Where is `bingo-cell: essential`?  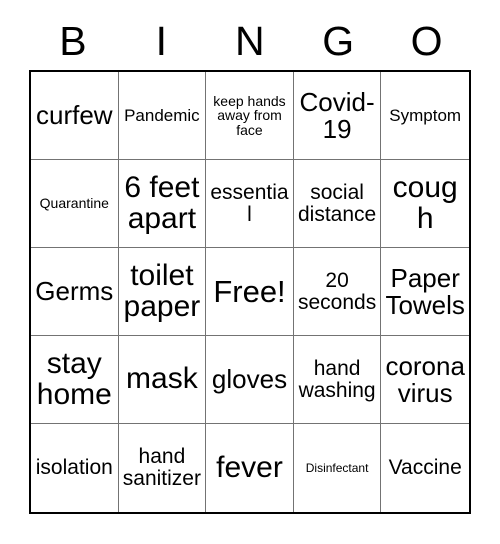 bingo-cell: essential is located at coordinates (250, 204).